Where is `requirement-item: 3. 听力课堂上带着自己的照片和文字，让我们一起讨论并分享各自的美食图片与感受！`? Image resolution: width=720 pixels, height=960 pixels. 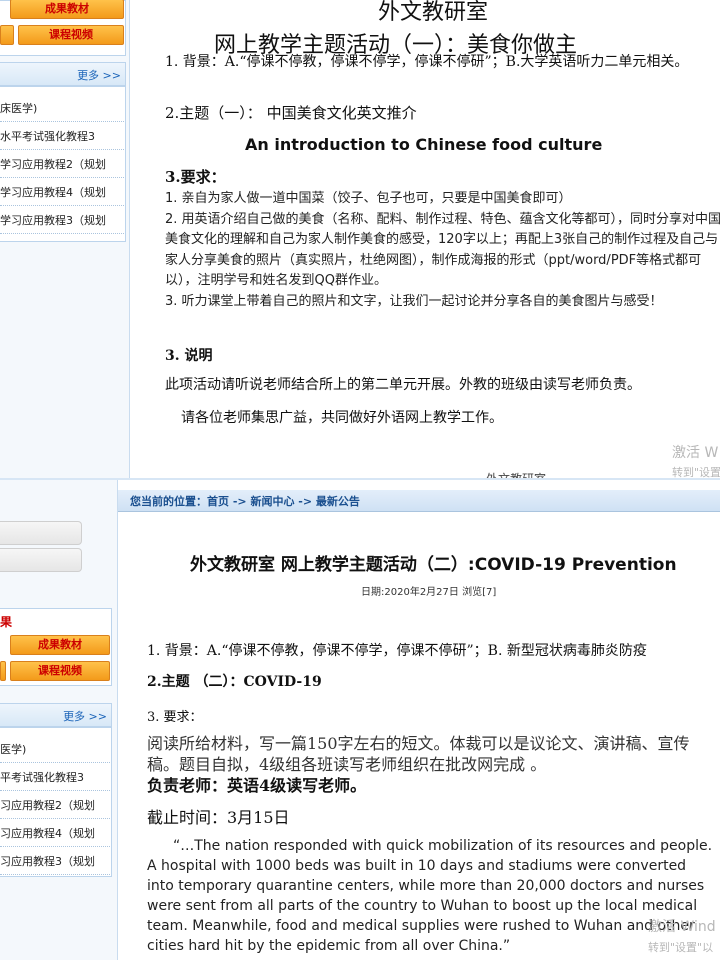
requirement-item: 3. 听力课堂上带着自己的照片和文字，让我们一起讨论并分享各自的美食图片与感受！ is located at coordinates (414, 301).